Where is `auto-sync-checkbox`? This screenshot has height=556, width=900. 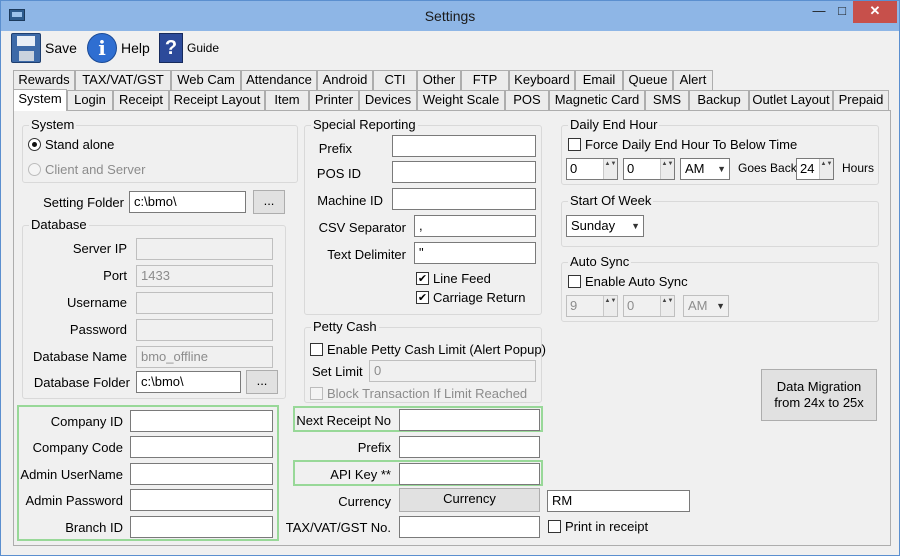
auto-sync-checkbox is located at coordinates (574, 281).